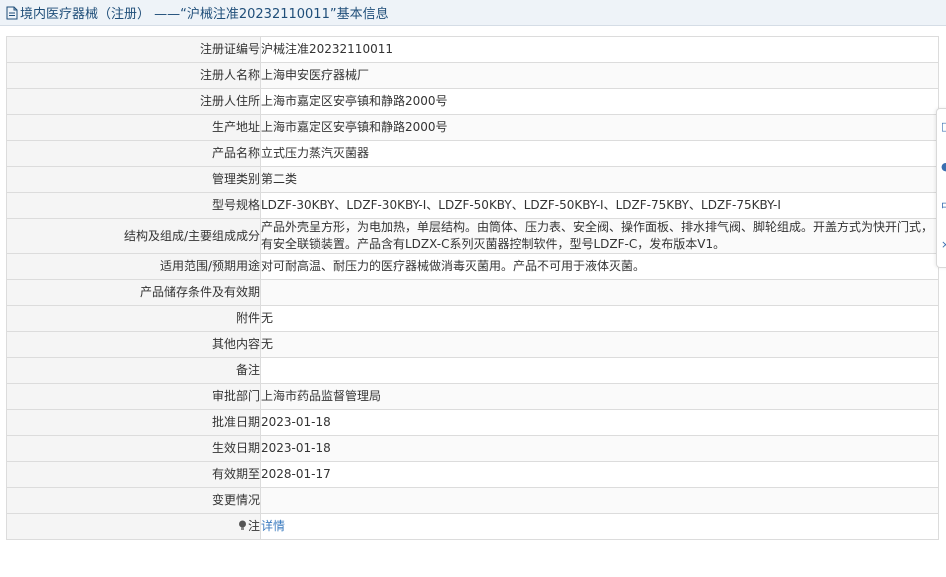  I want to click on table-row: 产品名称 立式压力蒸汽灭菌器, so click(472, 153).